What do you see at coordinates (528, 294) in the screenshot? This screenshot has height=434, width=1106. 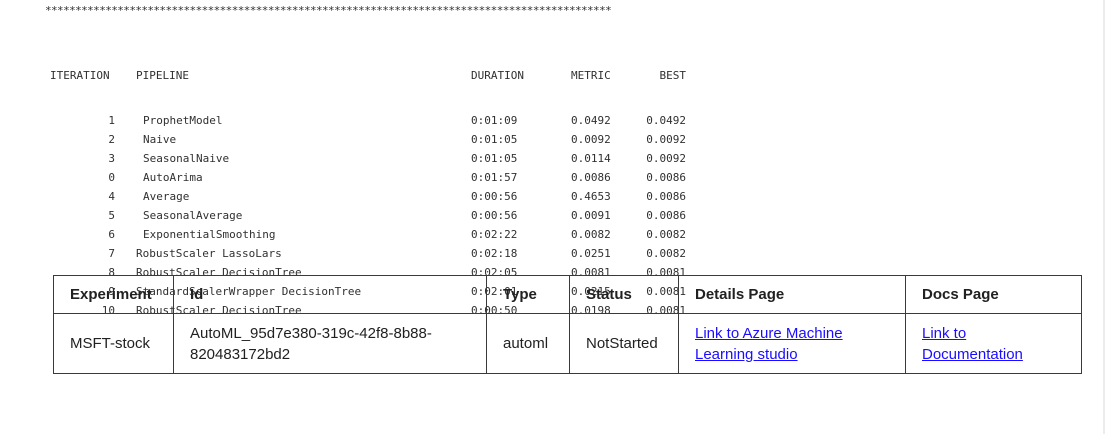 I see `col-header-type: Type` at bounding box center [528, 294].